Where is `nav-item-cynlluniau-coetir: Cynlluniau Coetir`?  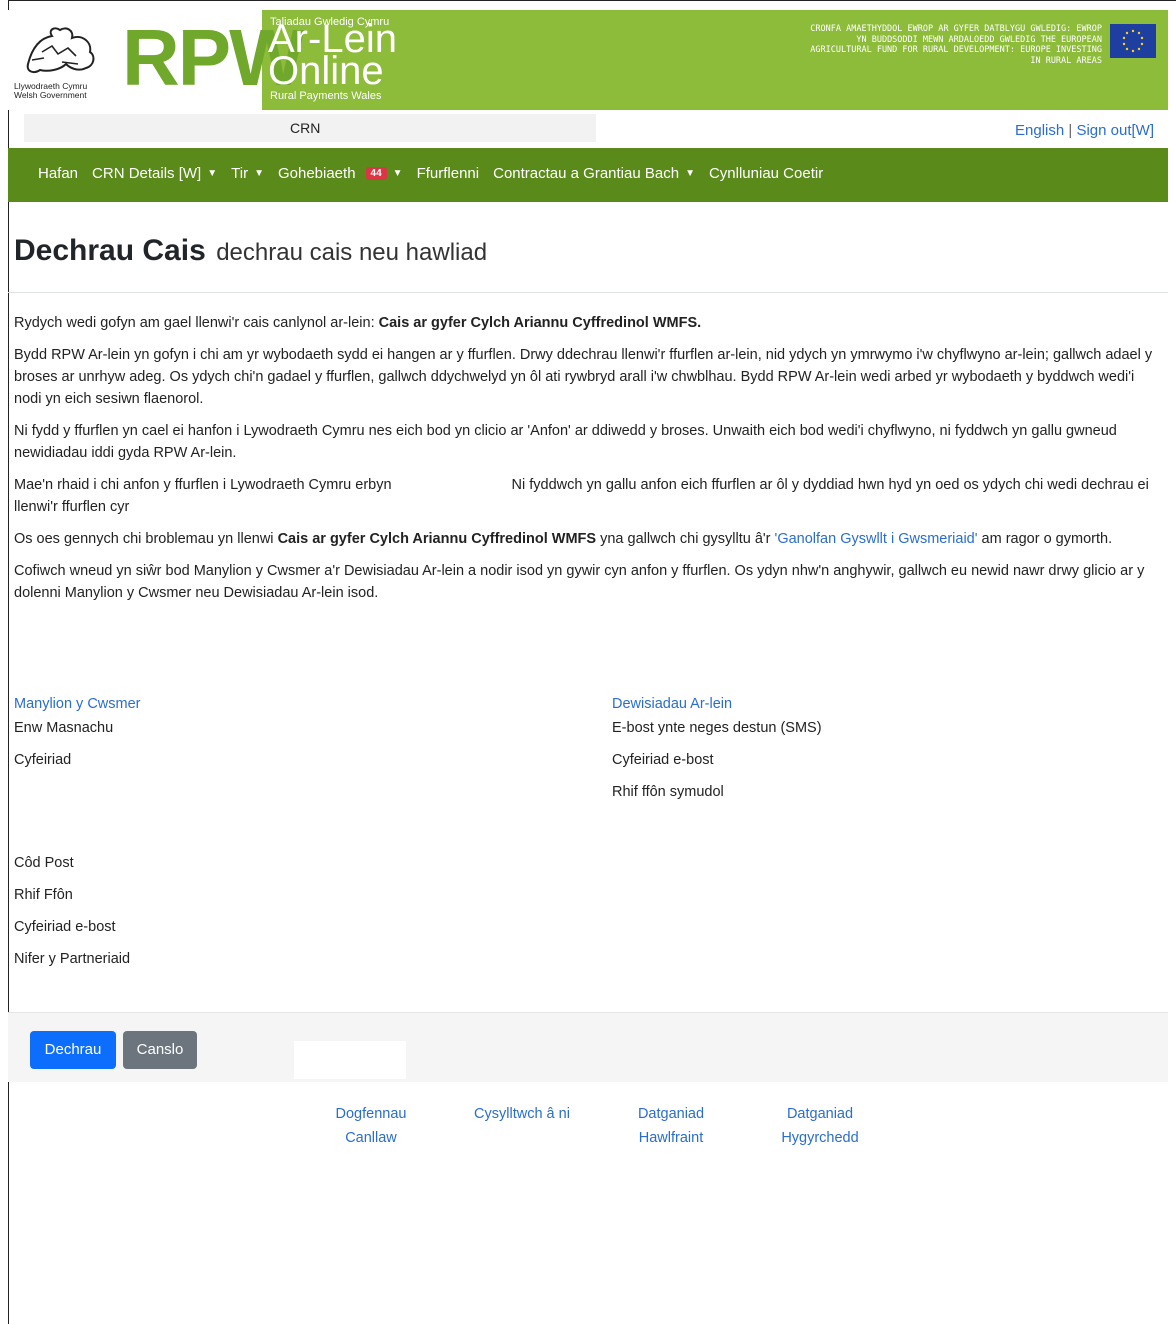
nav-item-cynlluniau-coetir: Cynlluniau Coetir is located at coordinates (766, 173).